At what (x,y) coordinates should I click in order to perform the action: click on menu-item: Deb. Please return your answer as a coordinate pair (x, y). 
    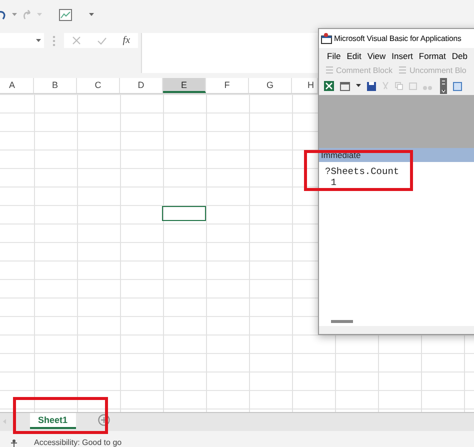
    Looking at the image, I should click on (460, 55).